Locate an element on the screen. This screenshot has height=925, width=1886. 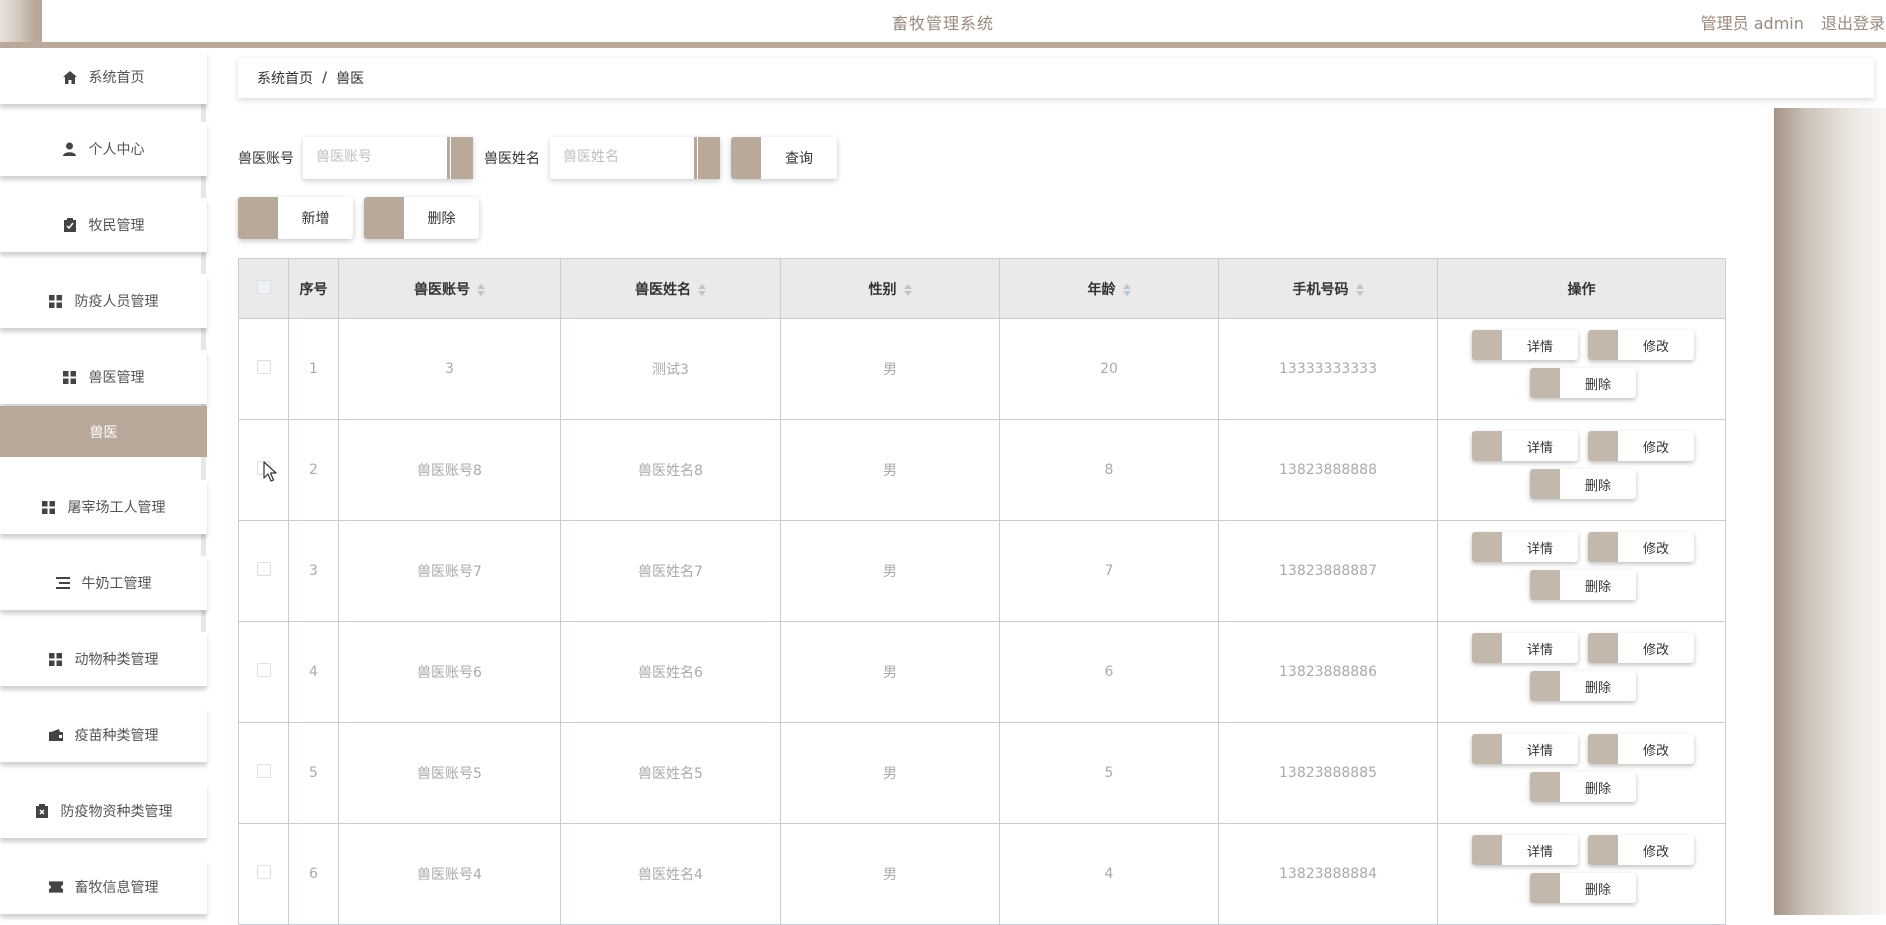
query-button: 查询 is located at coordinates (784, 158).